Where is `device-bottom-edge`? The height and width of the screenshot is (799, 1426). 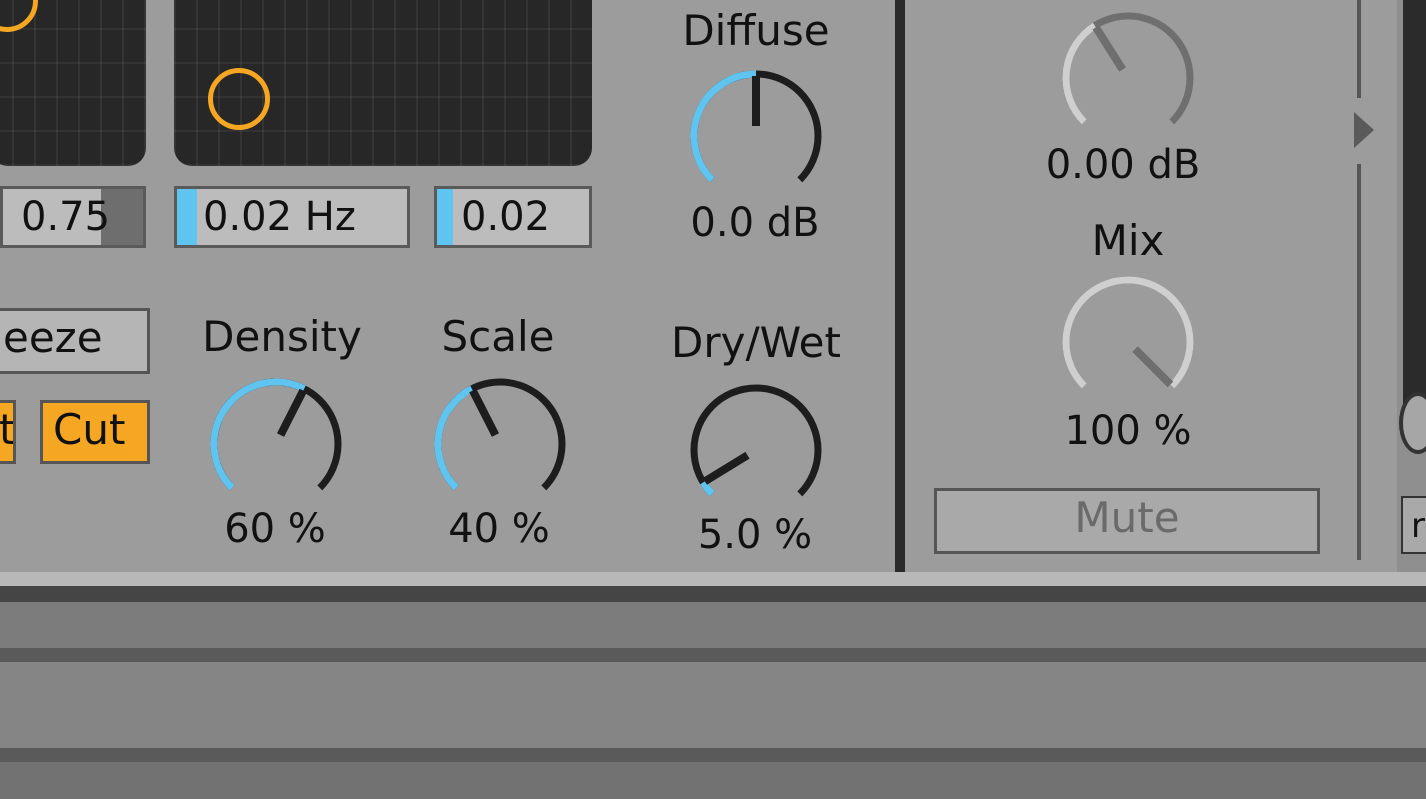 device-bottom-edge is located at coordinates (713, 579).